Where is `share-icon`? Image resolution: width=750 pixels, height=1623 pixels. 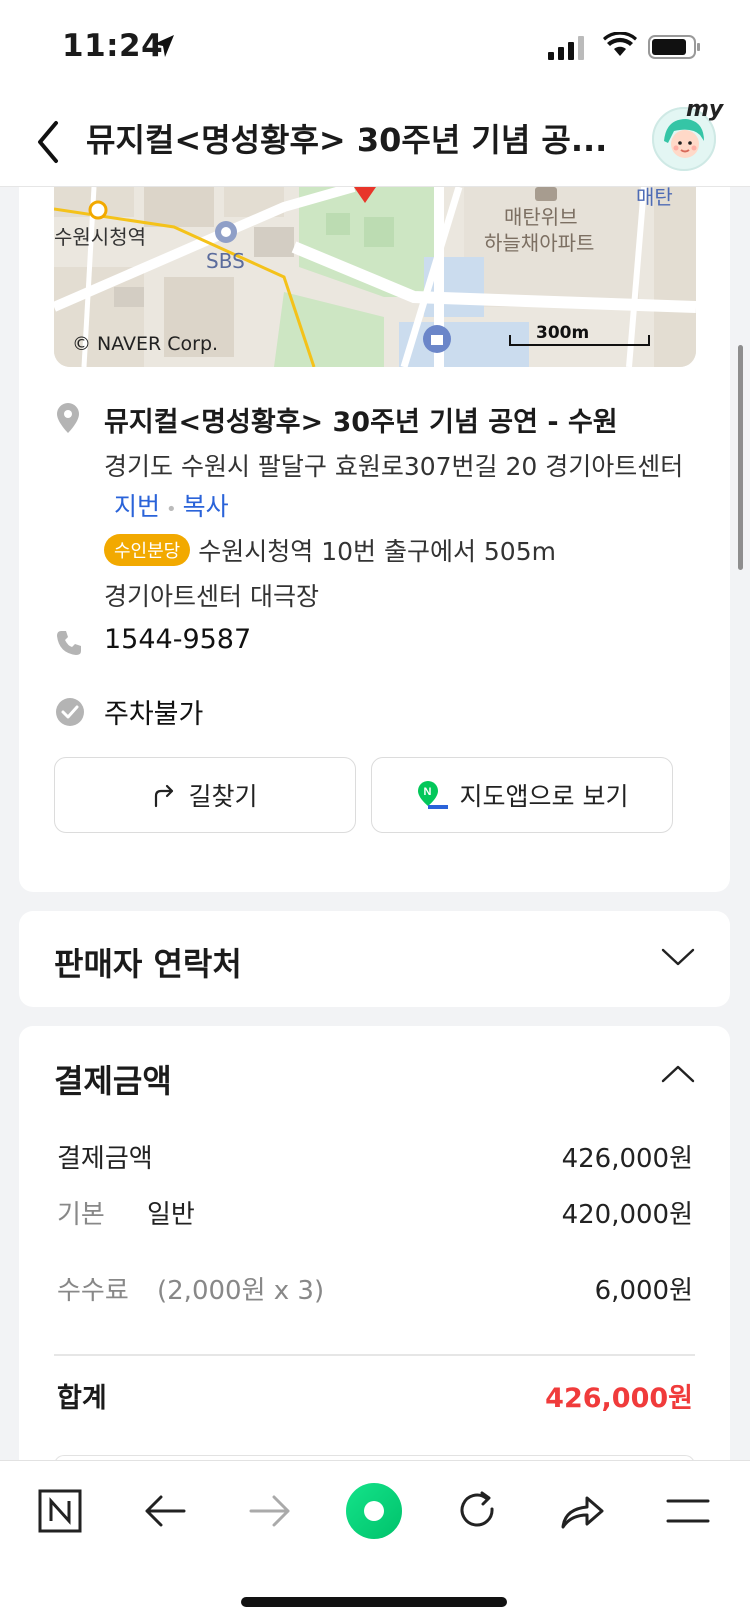 share-icon is located at coordinates (582, 1512).